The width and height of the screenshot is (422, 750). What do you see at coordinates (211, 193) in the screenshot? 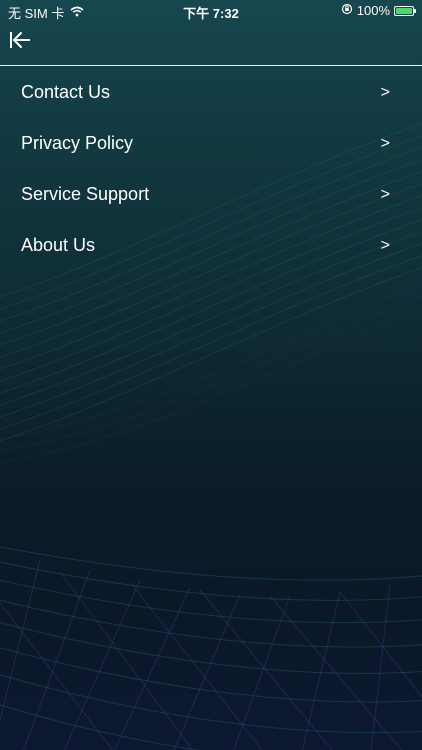
I see `menu-item-service-support: Service Support >` at bounding box center [211, 193].